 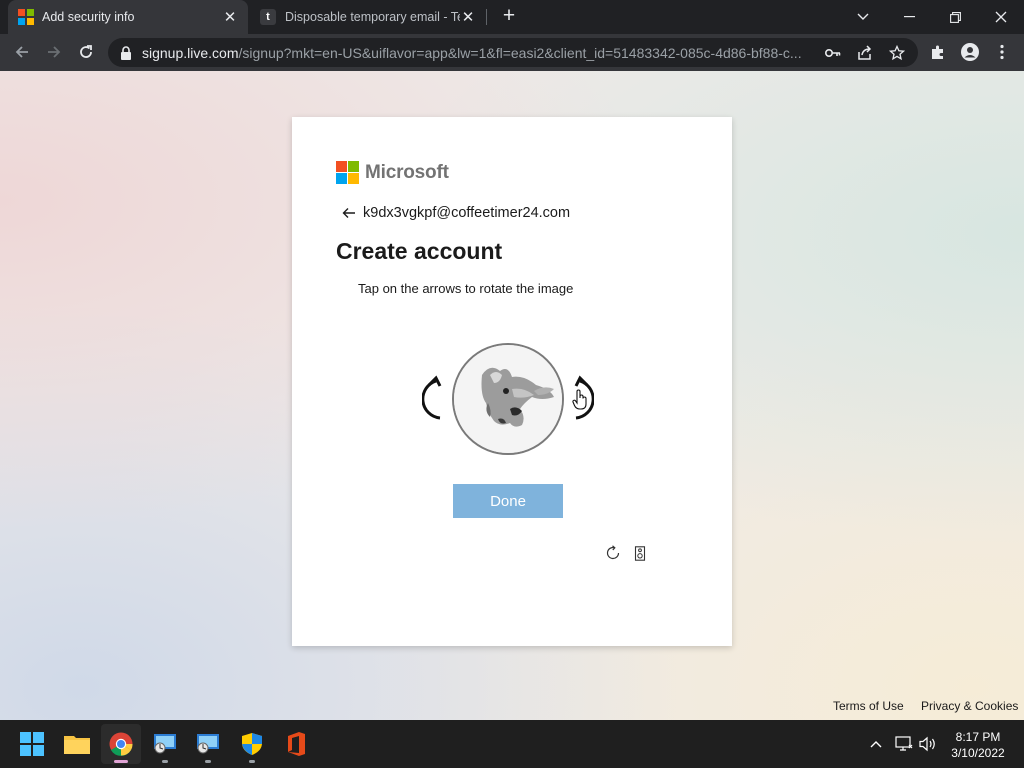 What do you see at coordinates (865, 53) in the screenshot?
I see `share-icon` at bounding box center [865, 53].